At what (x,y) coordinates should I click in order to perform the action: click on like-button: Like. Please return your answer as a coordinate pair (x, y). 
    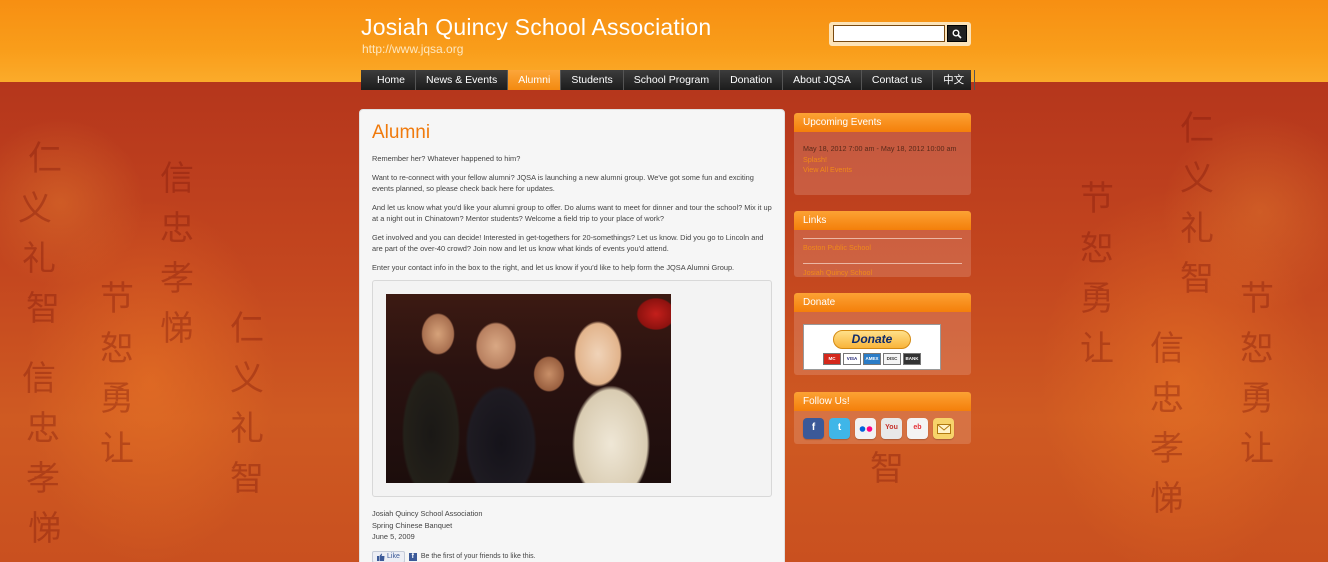
    Looking at the image, I should click on (388, 556).